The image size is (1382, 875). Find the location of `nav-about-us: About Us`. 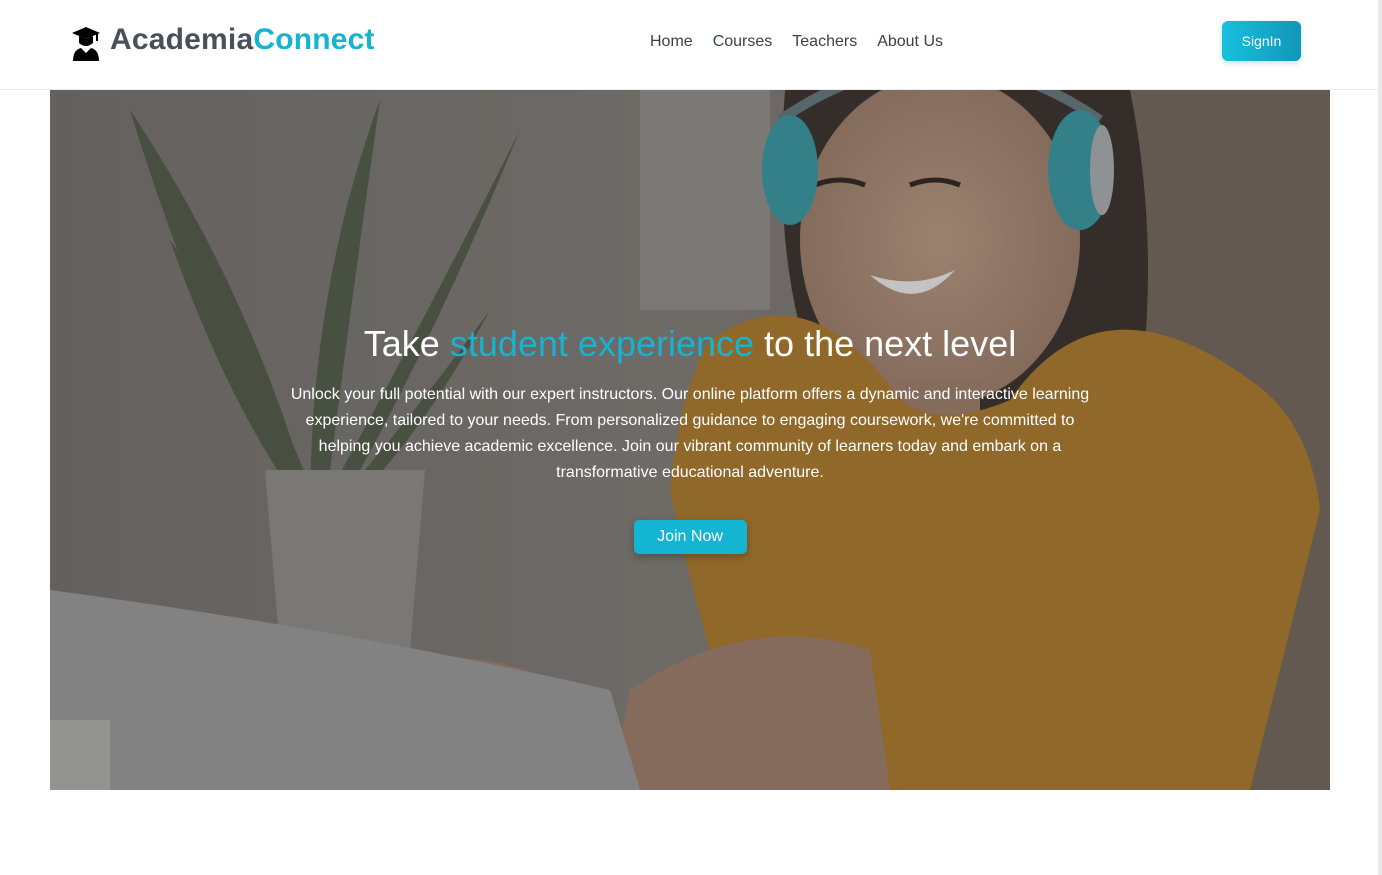

nav-about-us: About Us is located at coordinates (910, 42).